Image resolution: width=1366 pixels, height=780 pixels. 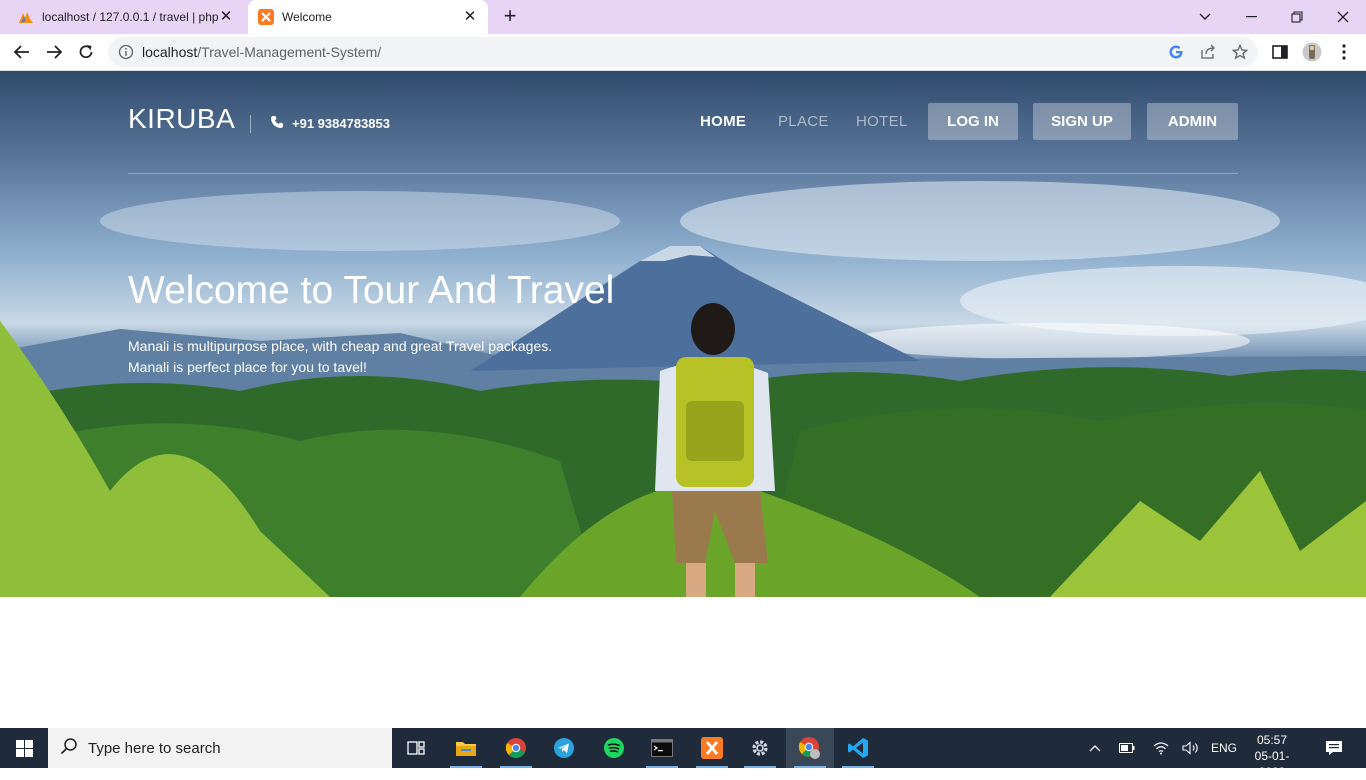 What do you see at coordinates (26, 17) in the screenshot?
I see `phpmyadmin-icon` at bounding box center [26, 17].